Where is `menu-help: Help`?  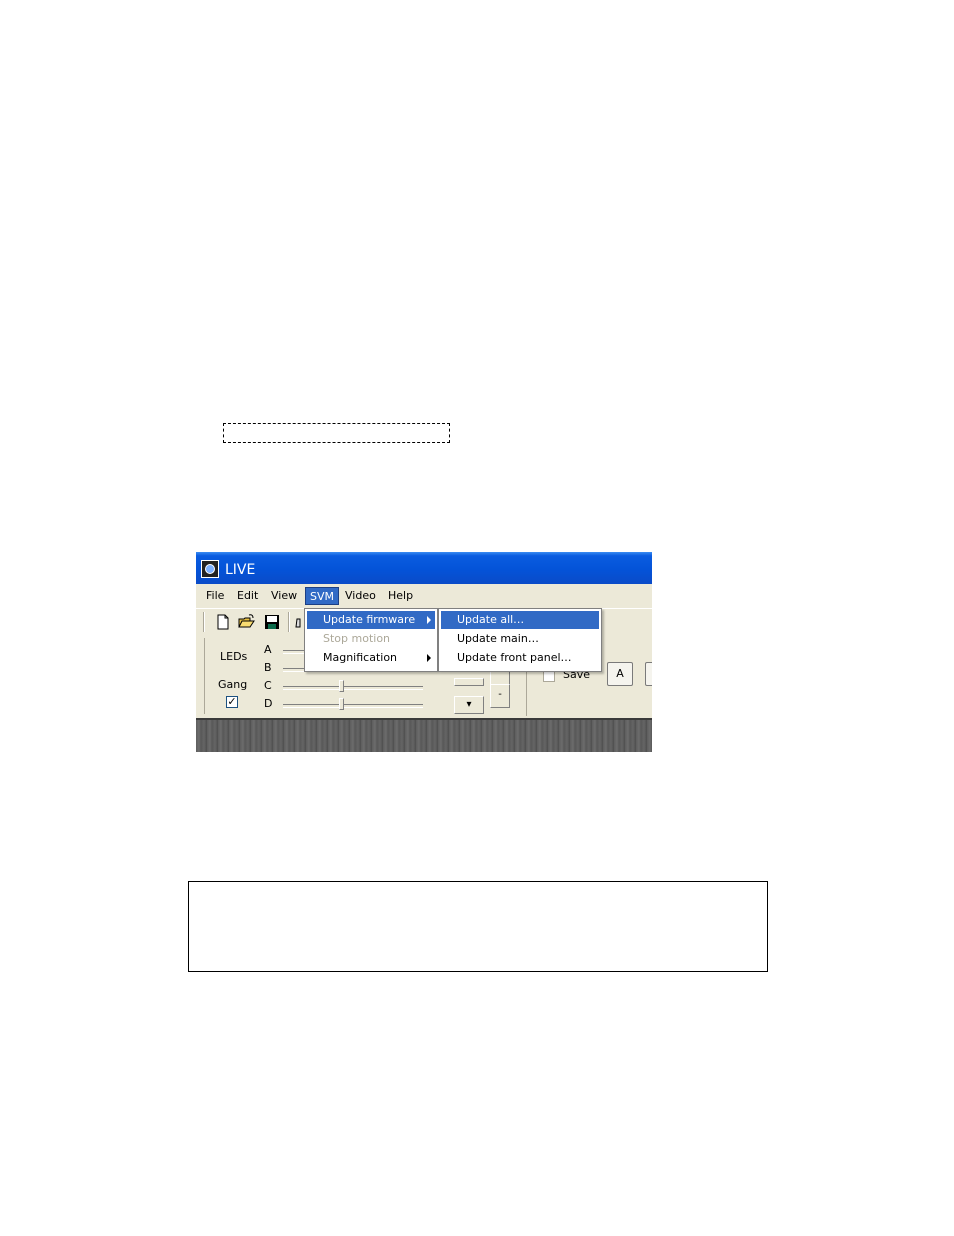
menu-help: Help is located at coordinates (400, 596).